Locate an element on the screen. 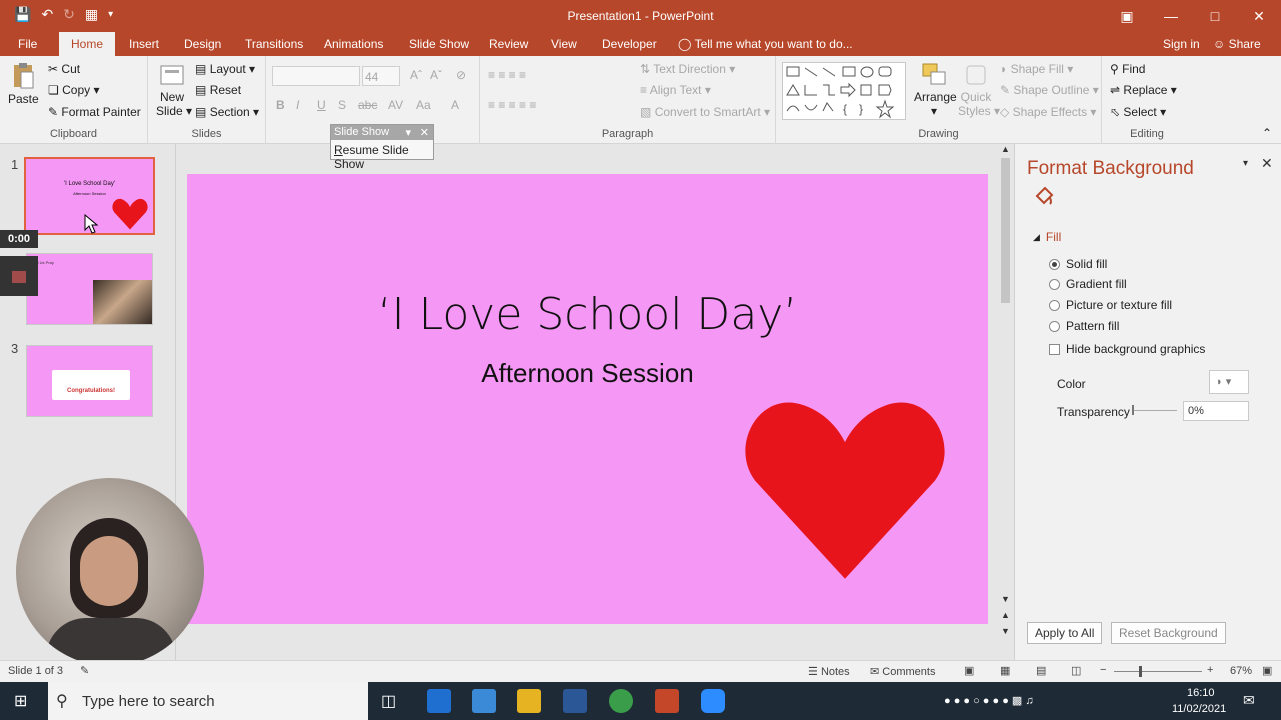 The width and height of the screenshot is (1281, 720). scroll-thumb is located at coordinates (1005, 230).